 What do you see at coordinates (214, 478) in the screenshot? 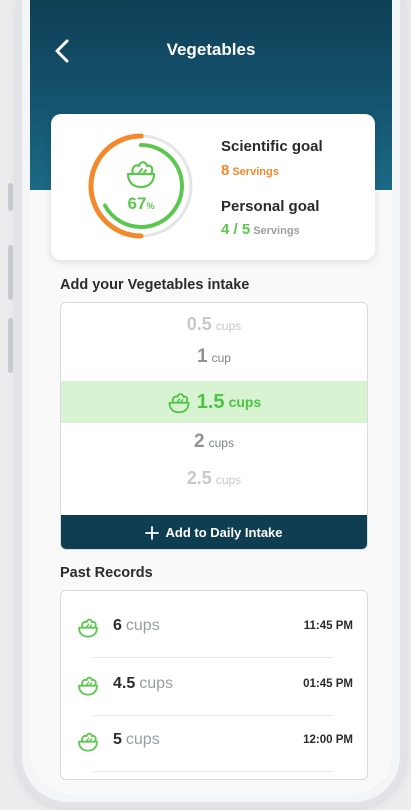
I see `picker-option: 2.5 cups` at bounding box center [214, 478].